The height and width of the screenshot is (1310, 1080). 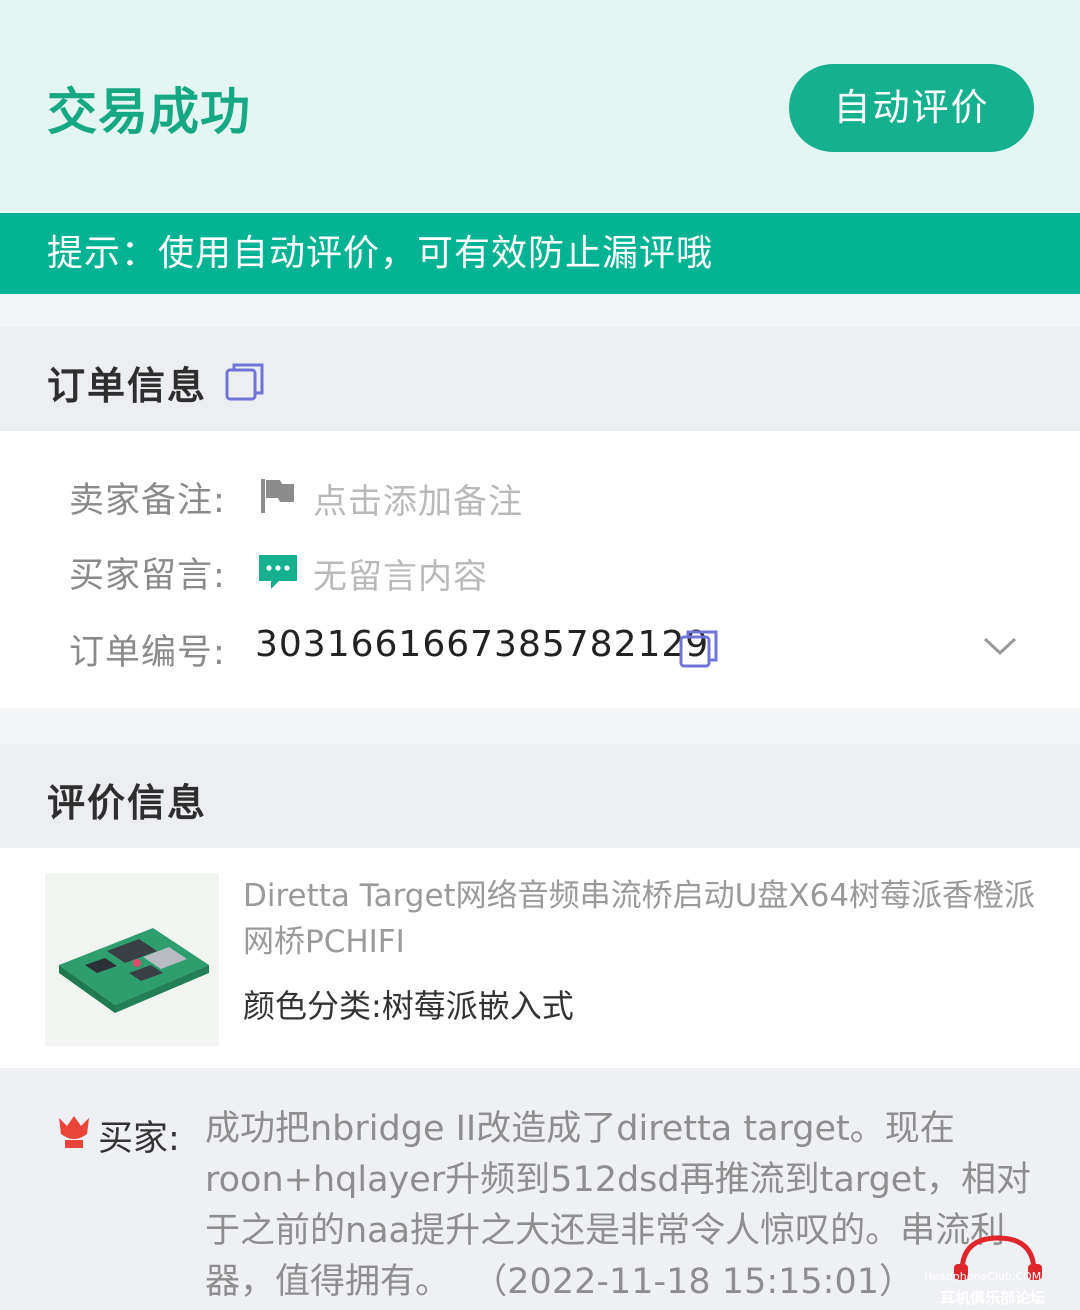 I want to click on watermark: HeadphoneClub.COM 耳机俱乐部论坛, so click(x=1000, y=1271).